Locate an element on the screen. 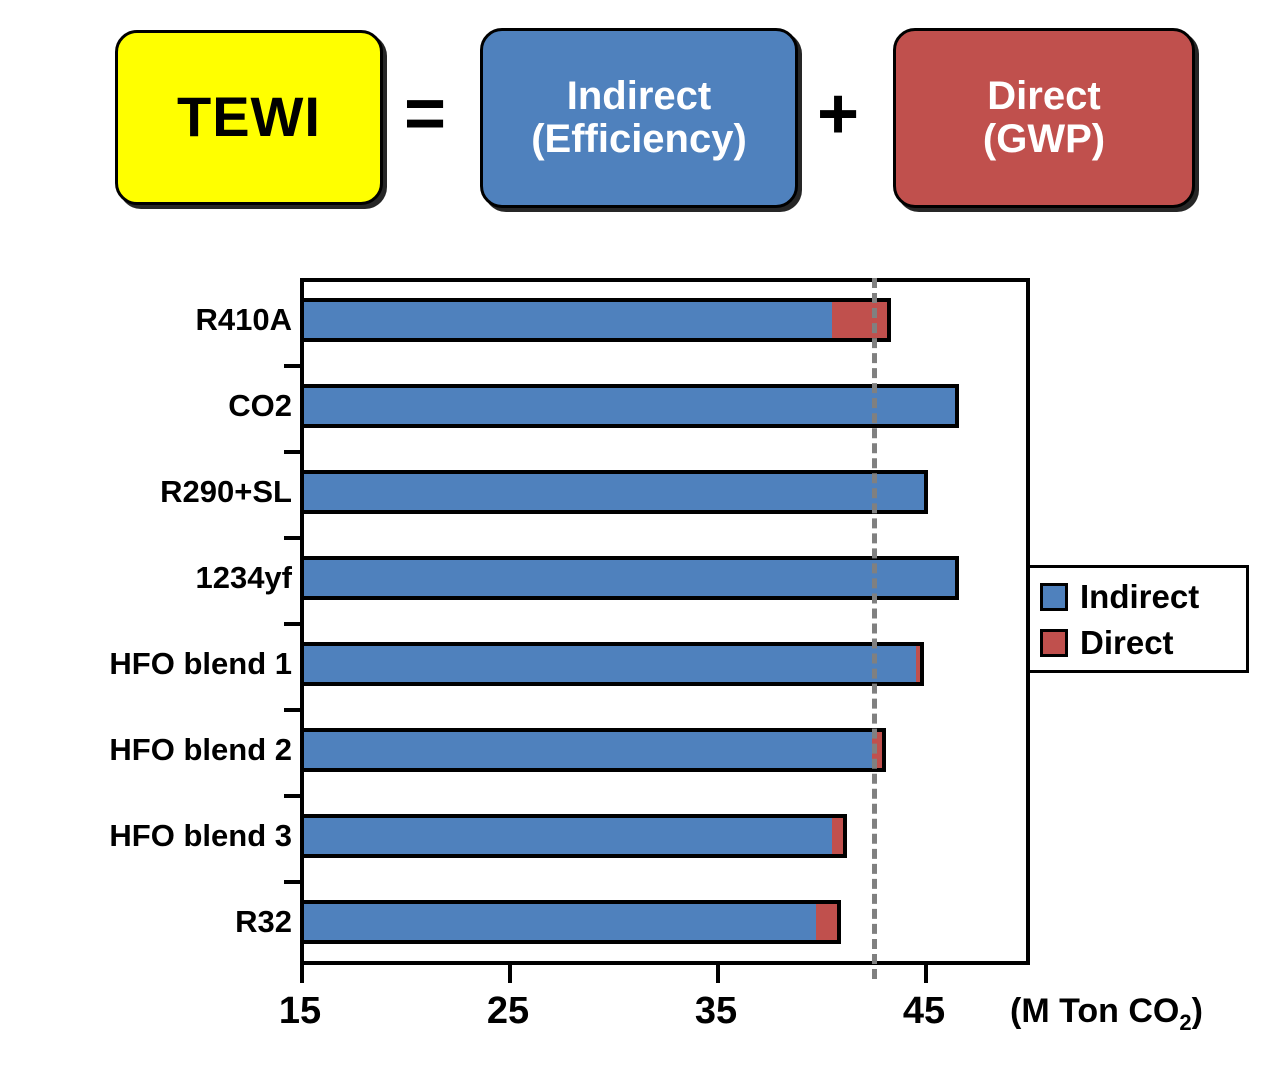  legend-swatch-indirect is located at coordinates (1054, 597).